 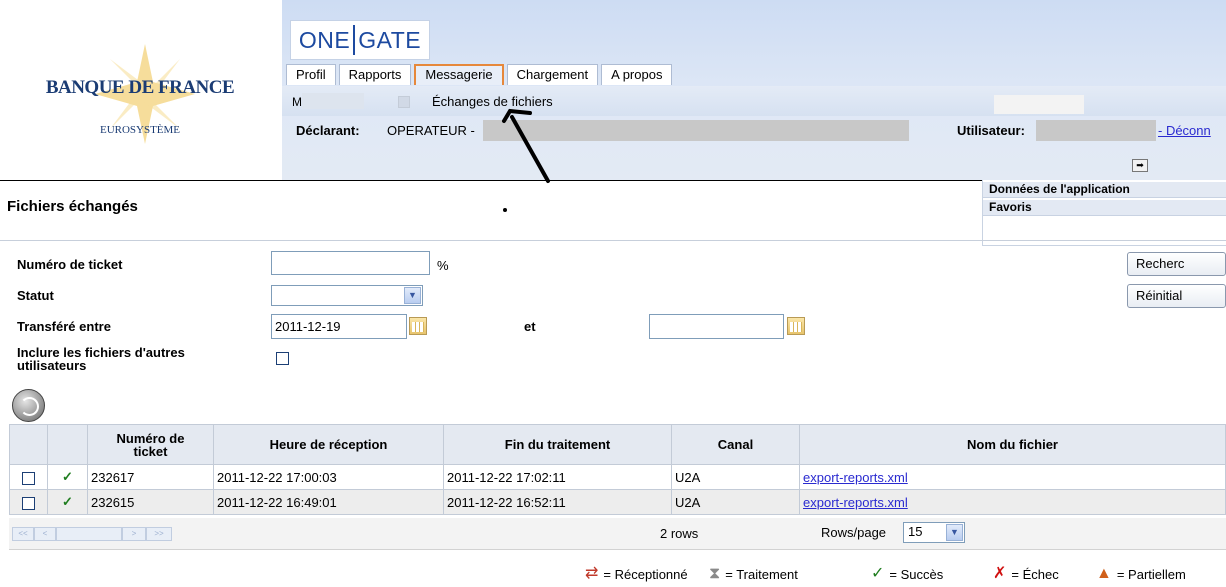 What do you see at coordinates (350, 263) in the screenshot?
I see `ticket-input` at bounding box center [350, 263].